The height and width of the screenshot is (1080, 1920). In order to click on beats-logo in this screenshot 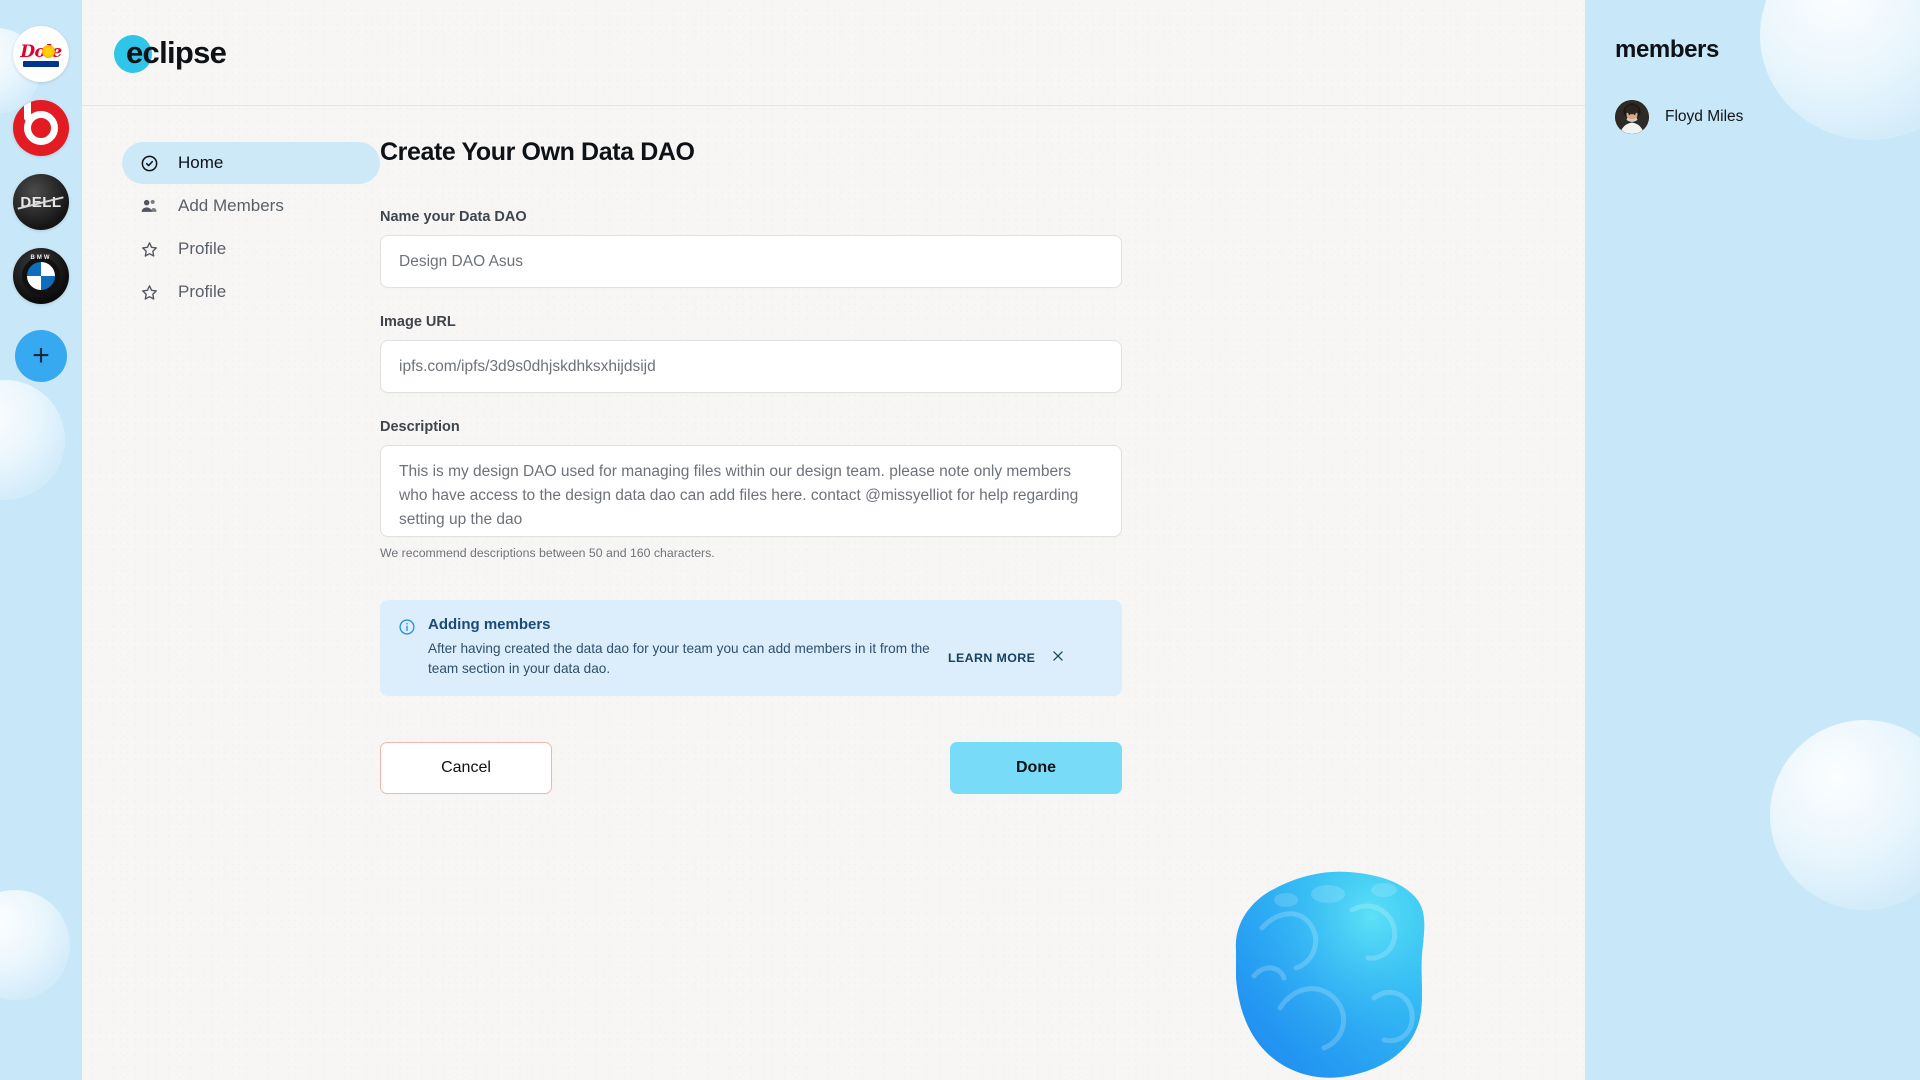, I will do `click(41, 128)`.